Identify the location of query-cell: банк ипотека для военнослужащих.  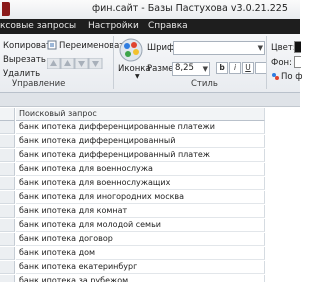
(140, 183).